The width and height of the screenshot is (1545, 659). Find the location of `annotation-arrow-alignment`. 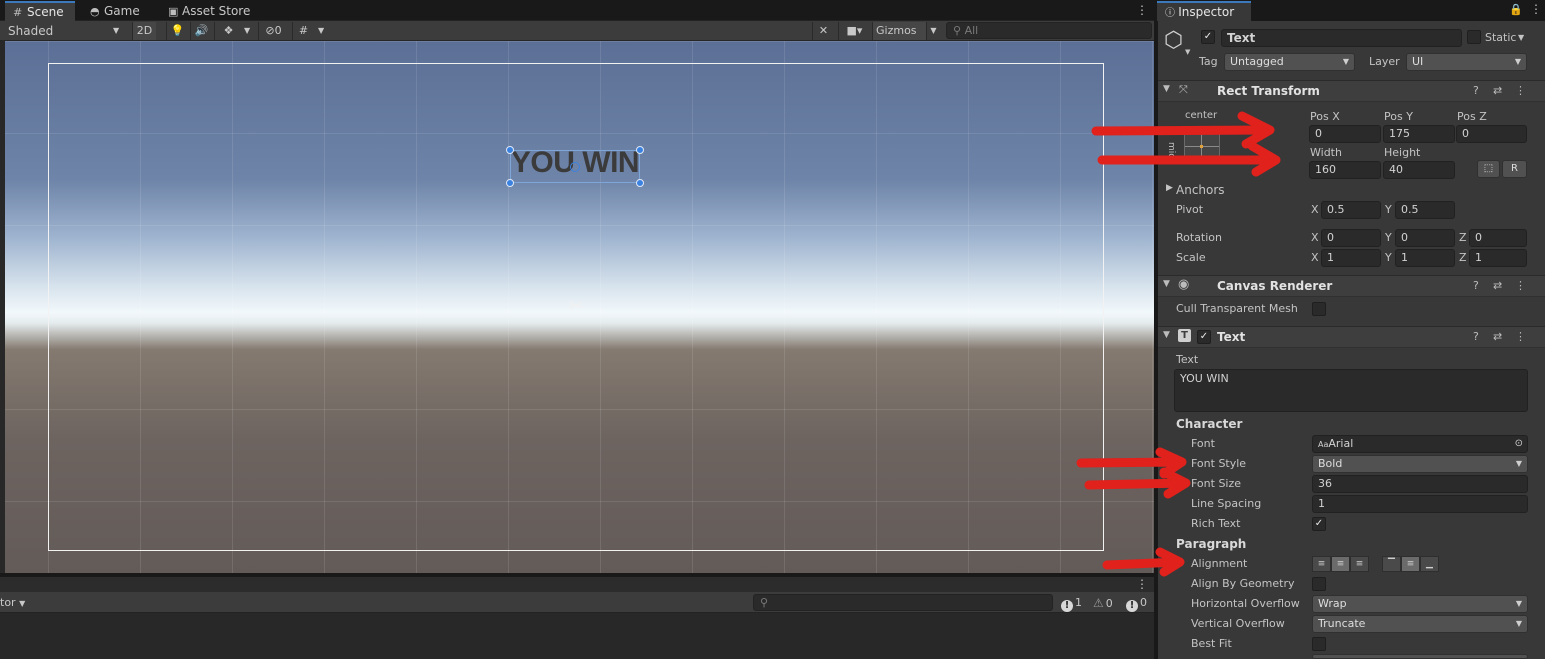

annotation-arrow-alignment is located at coordinates (1143, 562).